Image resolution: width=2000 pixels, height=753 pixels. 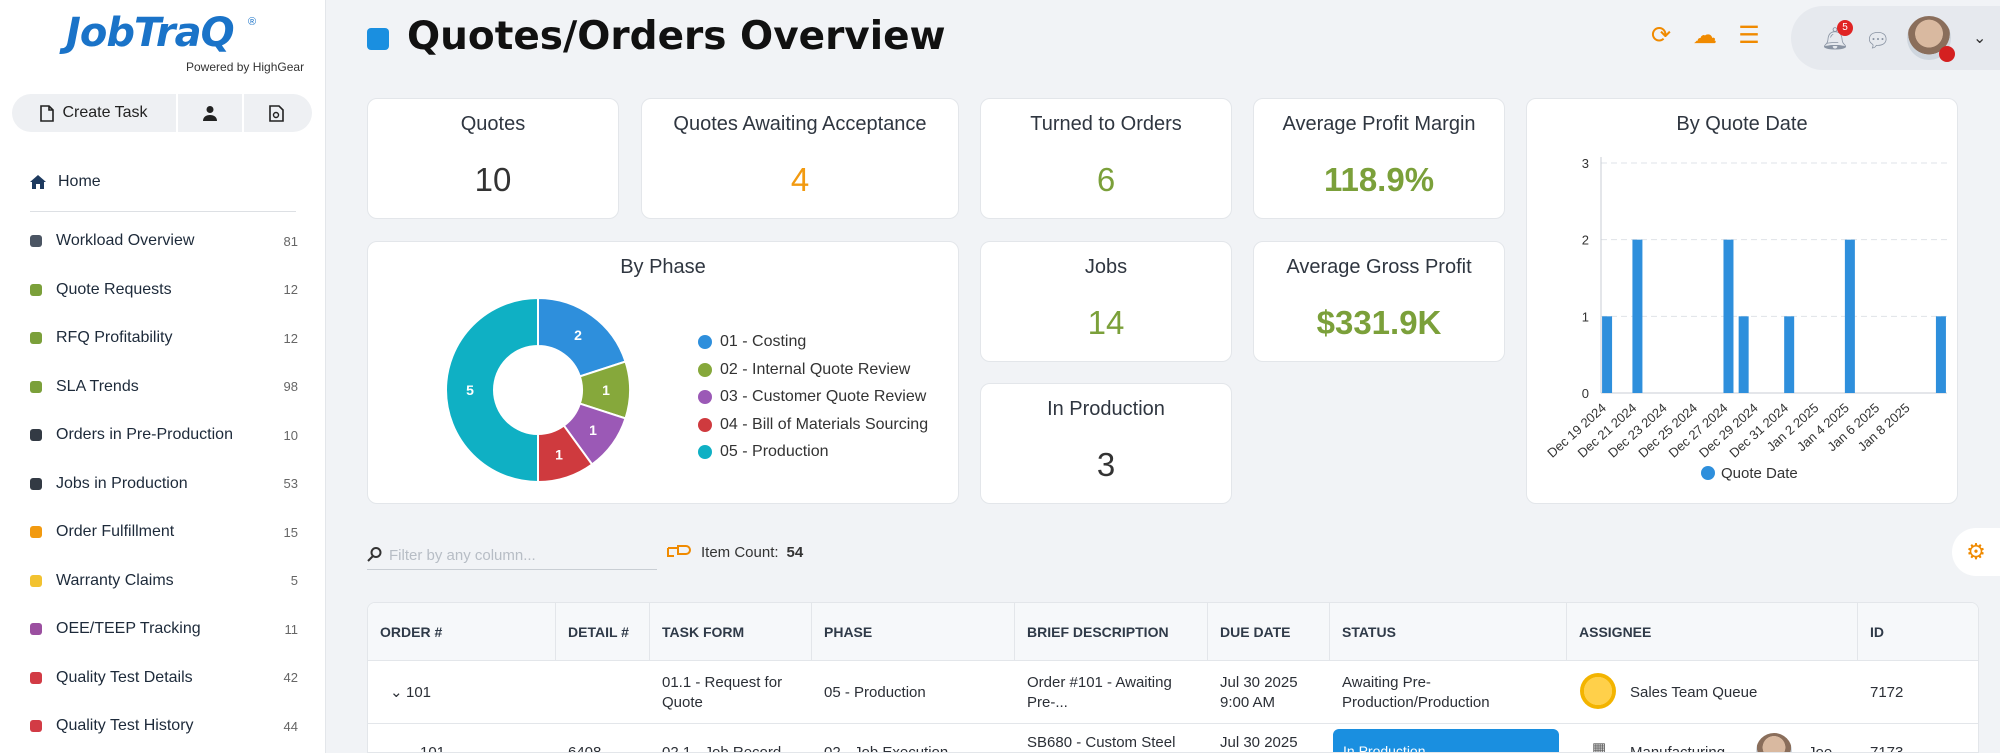 I want to click on column-header-detail: DETAIL #, so click(x=603, y=632).